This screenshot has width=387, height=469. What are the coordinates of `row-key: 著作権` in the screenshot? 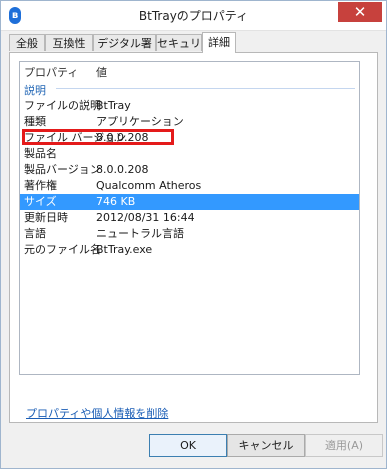 It's located at (40, 185).